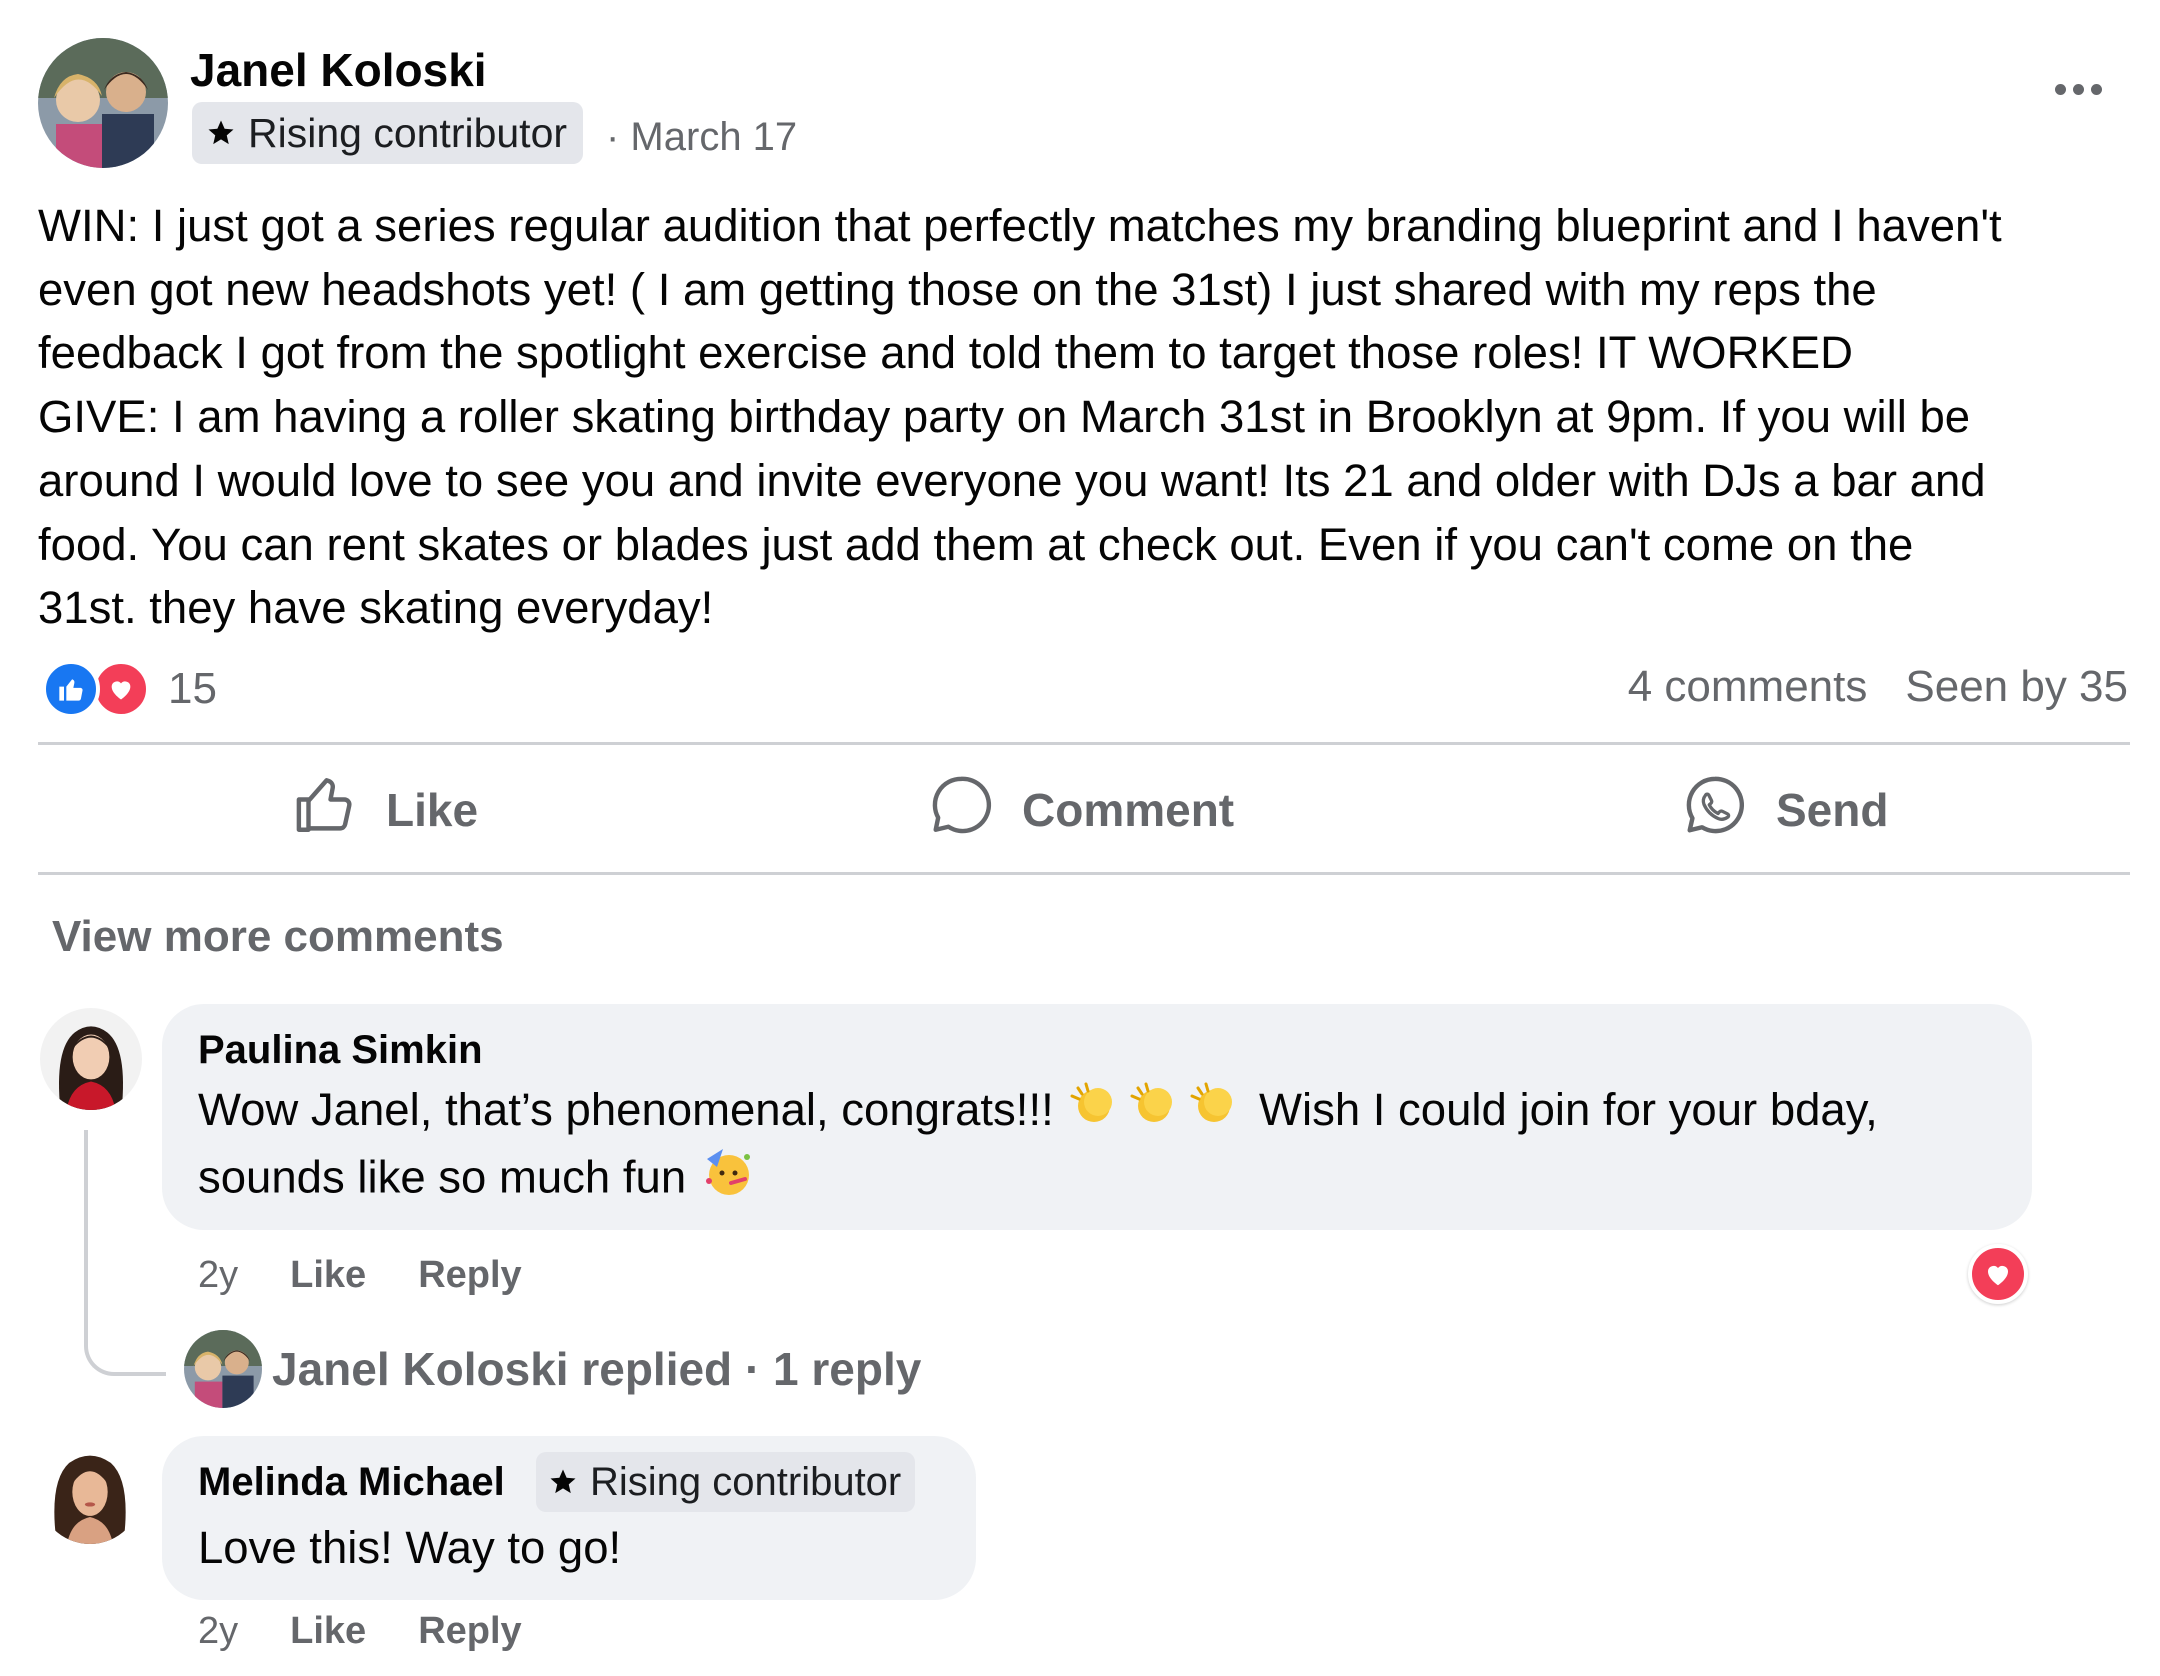 Image resolution: width=2160 pixels, height=1676 pixels. I want to click on comment-button: Comment, so click(1081, 810).